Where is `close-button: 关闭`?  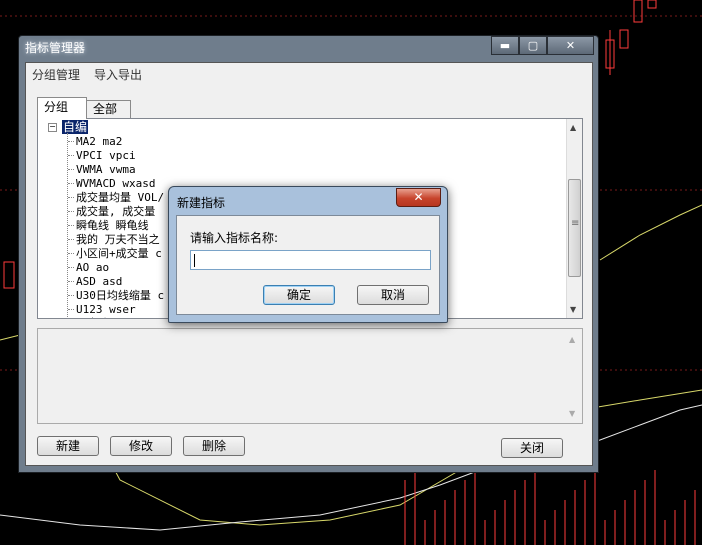 close-button: 关闭 is located at coordinates (532, 448).